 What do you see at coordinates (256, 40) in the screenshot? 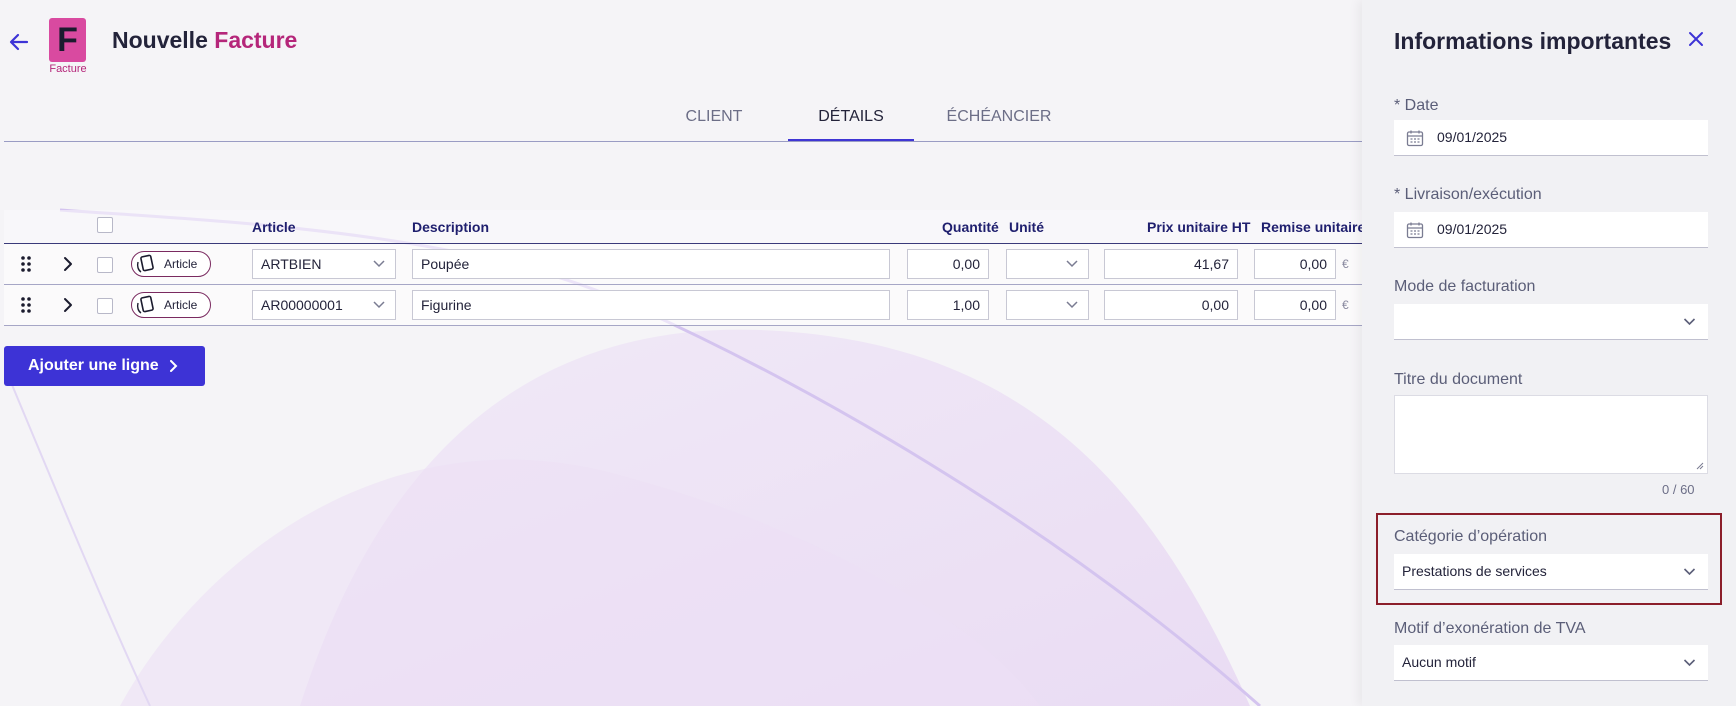
I see `title-accent: Facture` at bounding box center [256, 40].